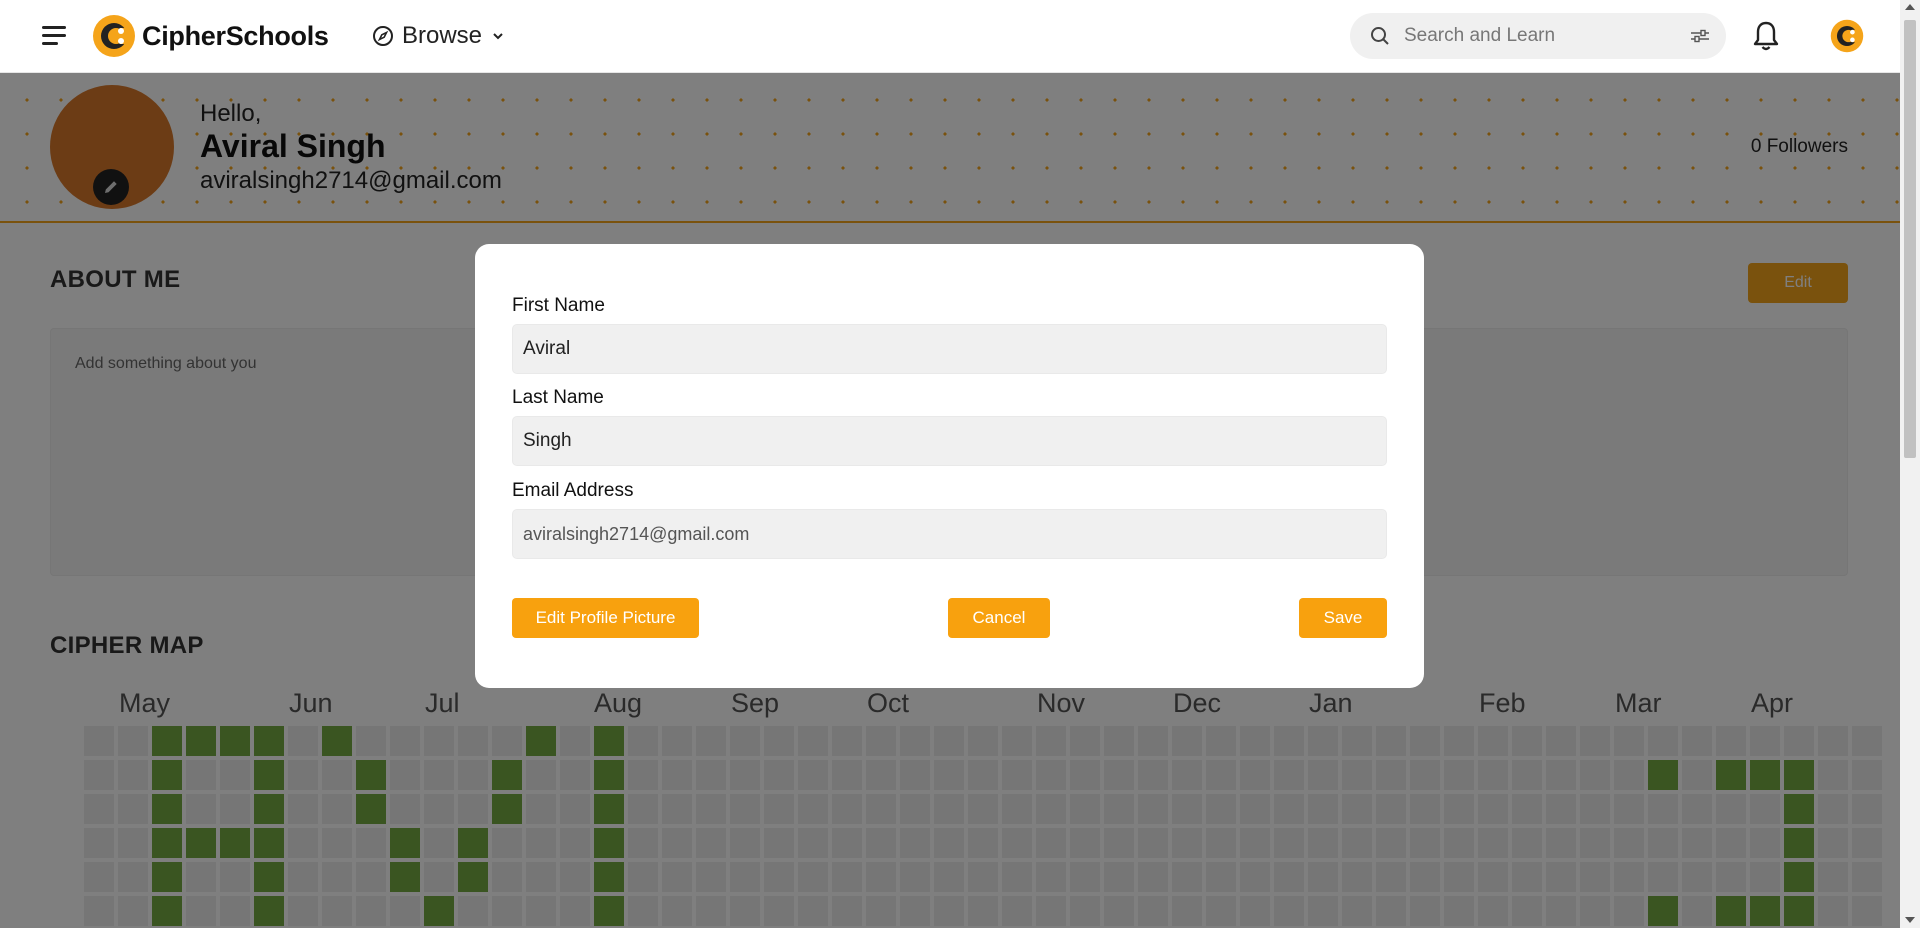  Describe the element at coordinates (1910, 7) in the screenshot. I see `scroll-up-arrow` at that location.